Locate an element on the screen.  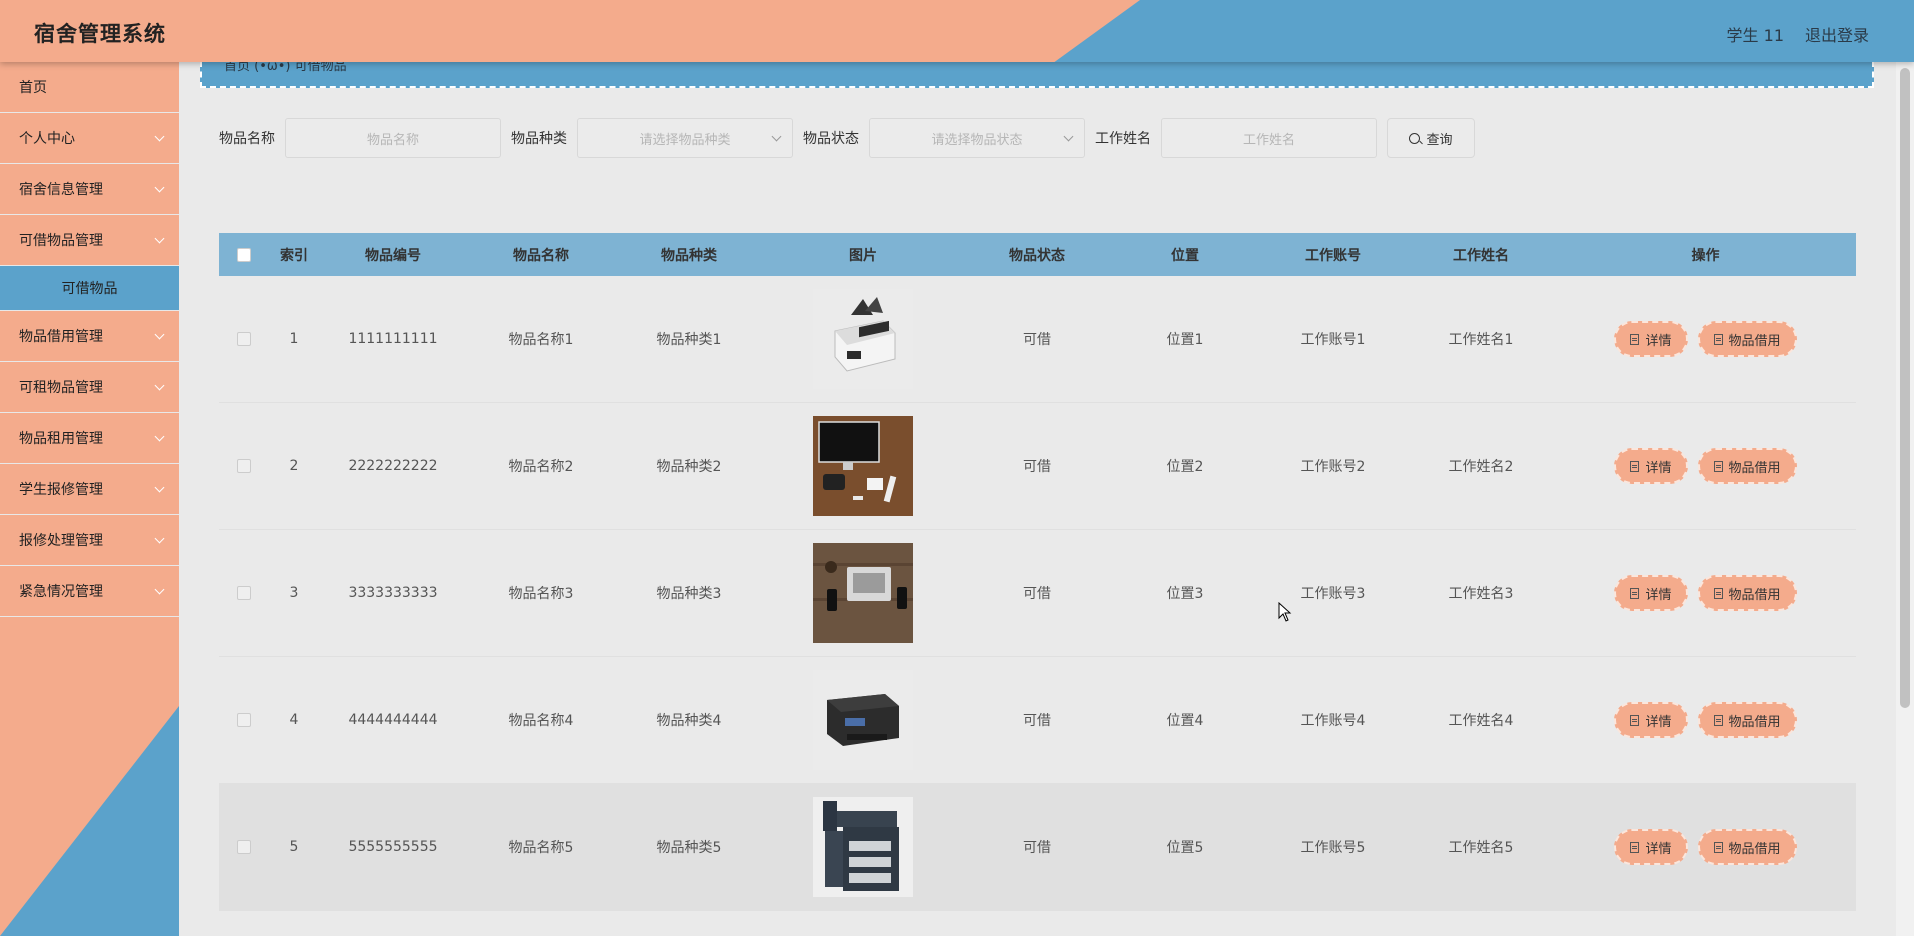
row-code: 2222222222 is located at coordinates (393, 466).